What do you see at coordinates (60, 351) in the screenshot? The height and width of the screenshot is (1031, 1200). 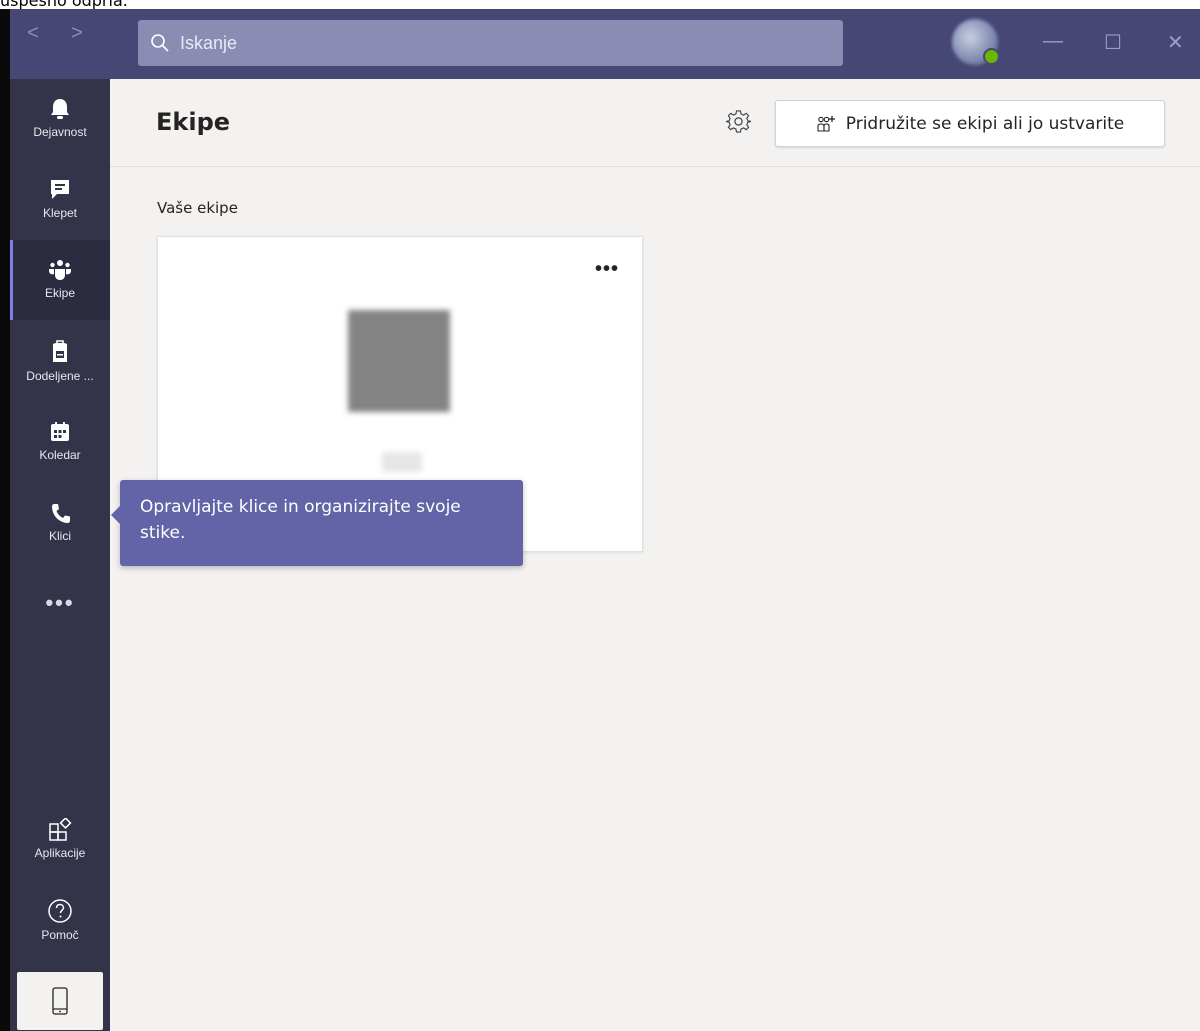 I see `assignments-icon` at bounding box center [60, 351].